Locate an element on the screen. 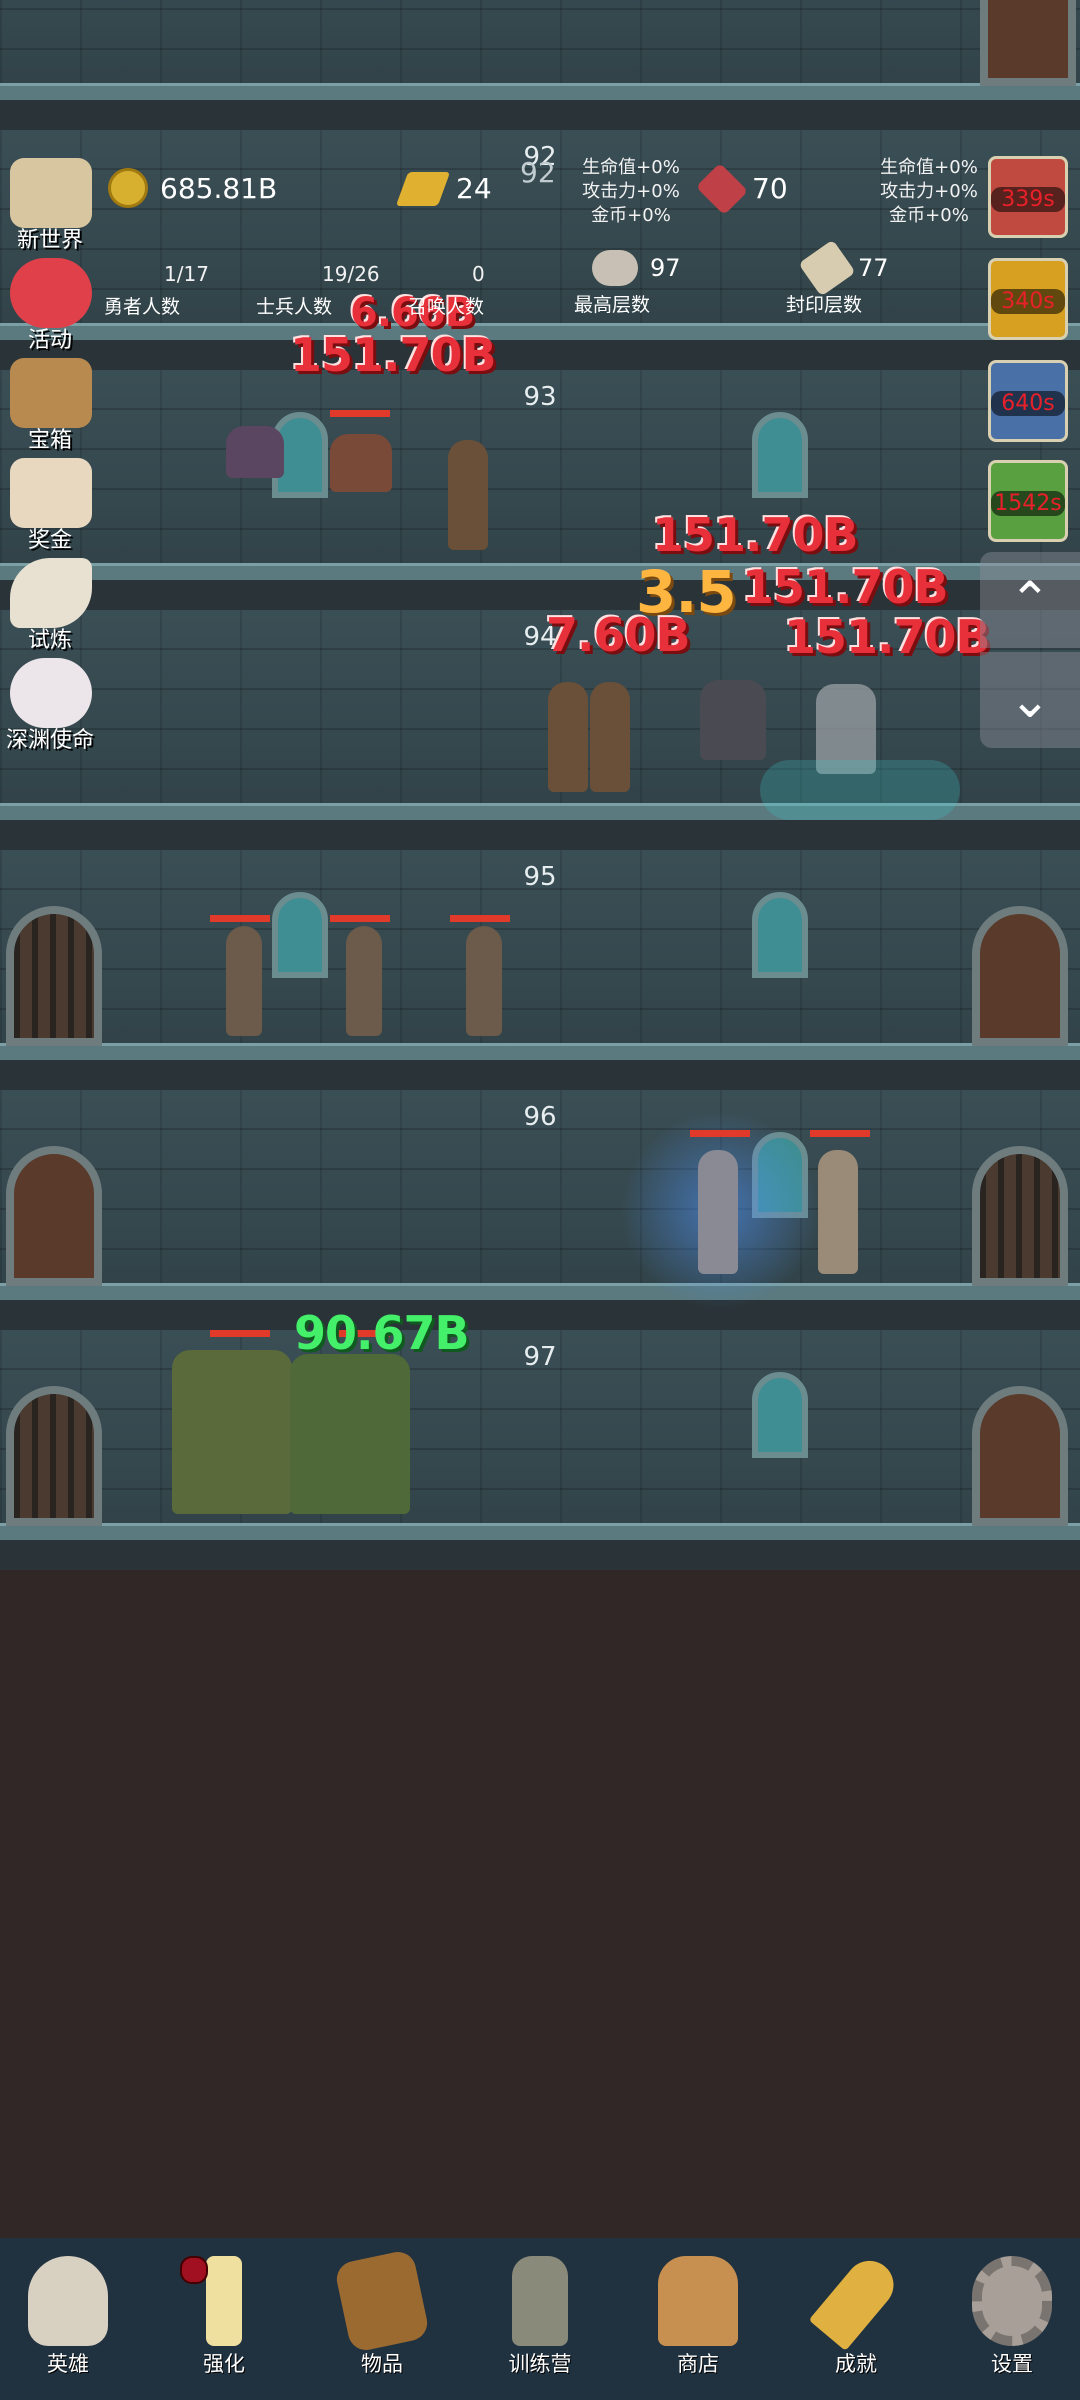  ghost-enemy is located at coordinates (733, 720).